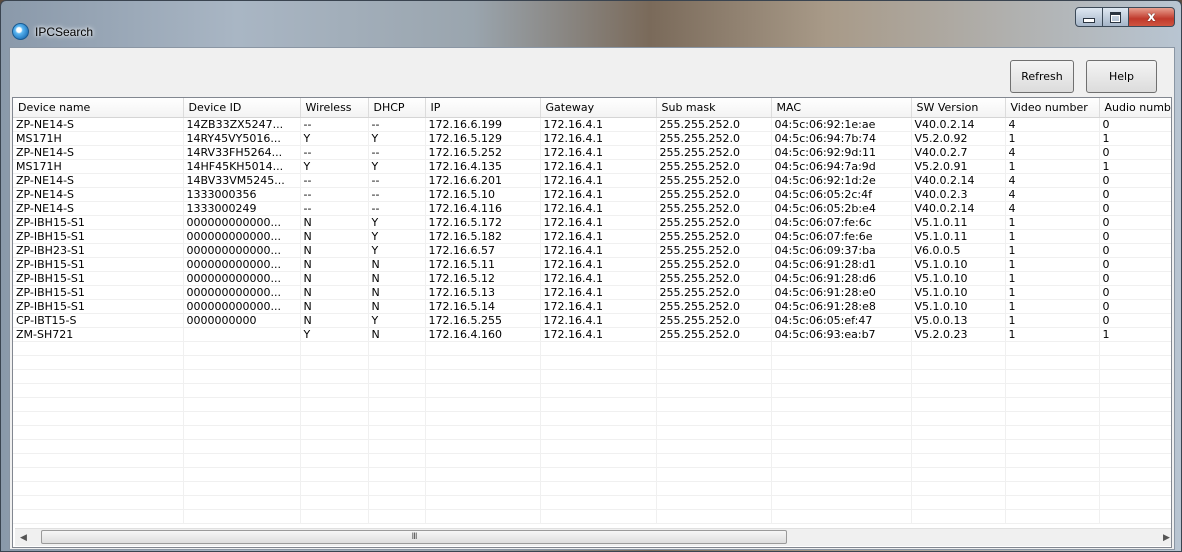 The width and height of the screenshot is (1182, 552). Describe the element at coordinates (958, 320) in the screenshot. I see `table-cell: V5.0.0.13` at that location.